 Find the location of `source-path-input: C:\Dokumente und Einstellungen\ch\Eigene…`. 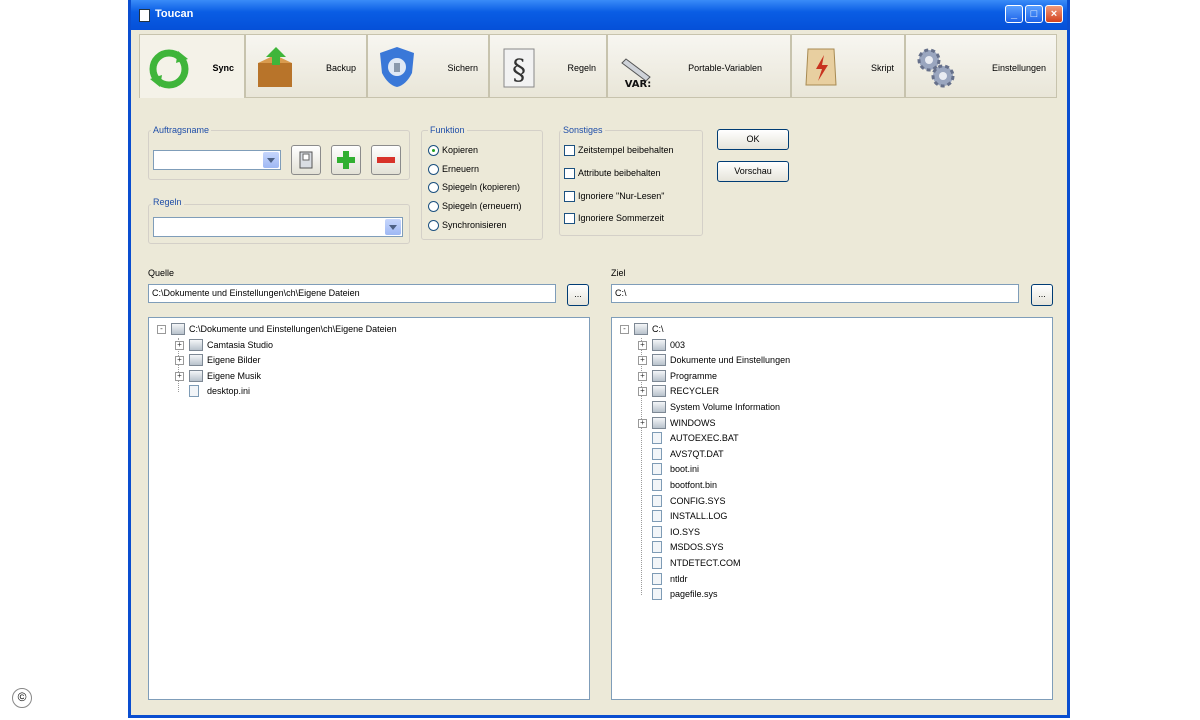

source-path-input: C:\Dokumente und Einstellungen\ch\Eigene… is located at coordinates (352, 293).